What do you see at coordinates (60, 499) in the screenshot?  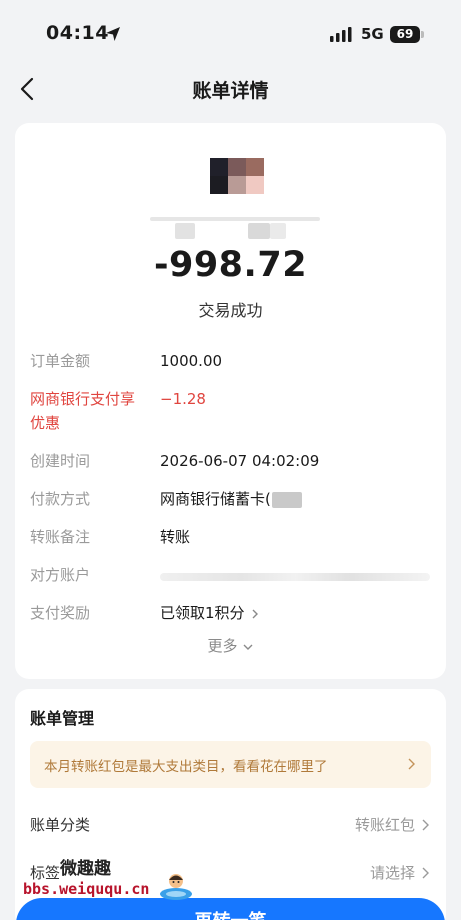 I see `detail-label: 付款方式` at bounding box center [60, 499].